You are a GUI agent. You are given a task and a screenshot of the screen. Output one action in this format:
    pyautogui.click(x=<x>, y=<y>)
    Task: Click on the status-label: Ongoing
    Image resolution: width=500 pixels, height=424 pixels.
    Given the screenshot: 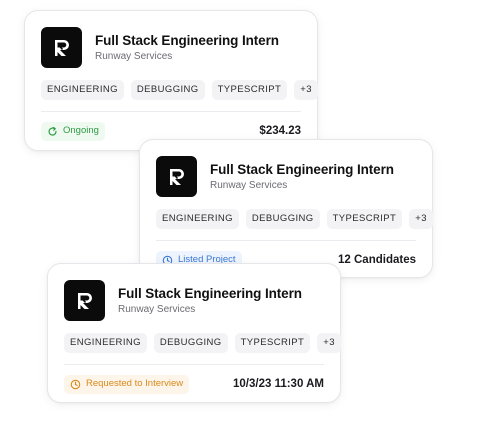 What is the action you would take?
    pyautogui.click(x=81, y=131)
    